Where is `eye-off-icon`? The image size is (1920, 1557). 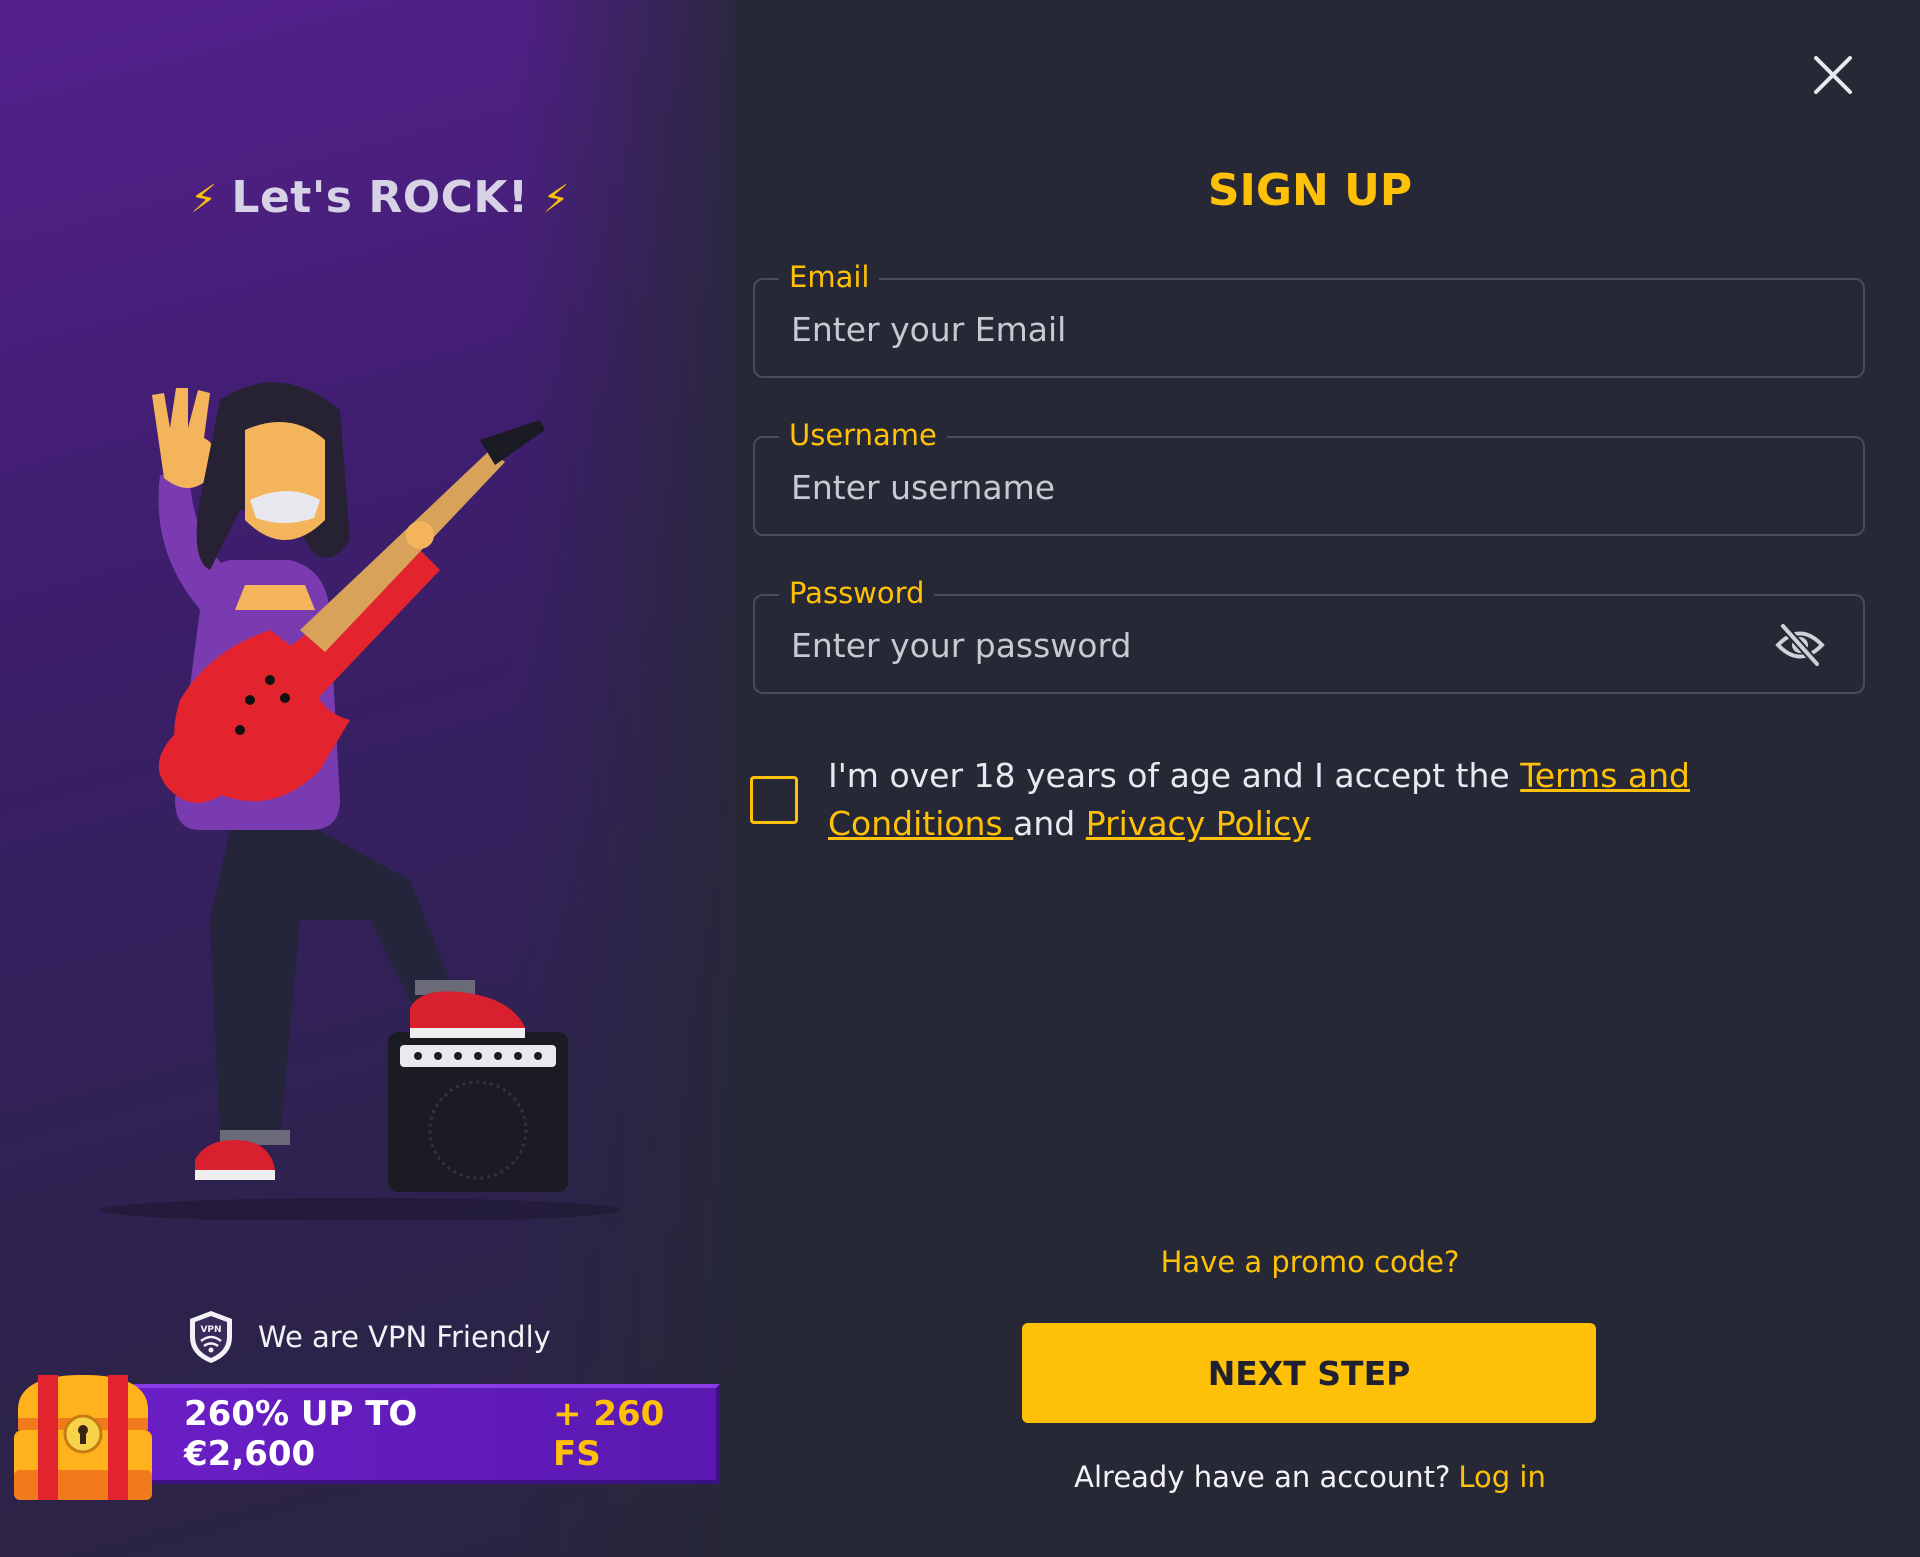 eye-off-icon is located at coordinates (1800, 645).